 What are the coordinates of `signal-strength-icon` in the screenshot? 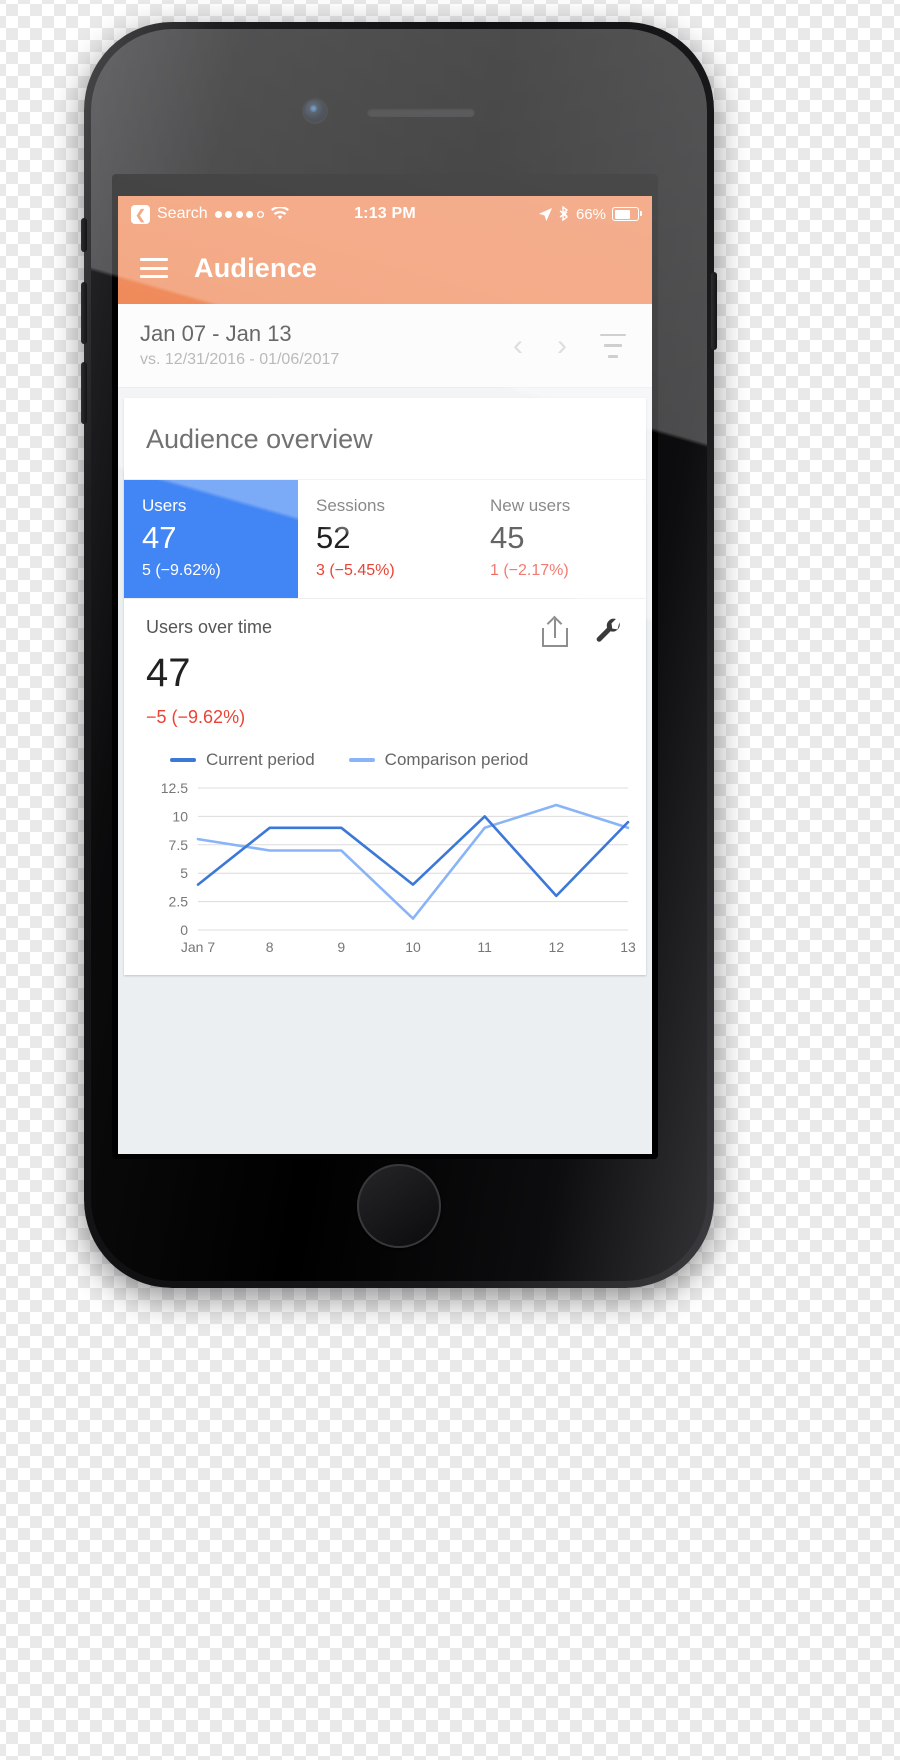 It's located at (239, 214).